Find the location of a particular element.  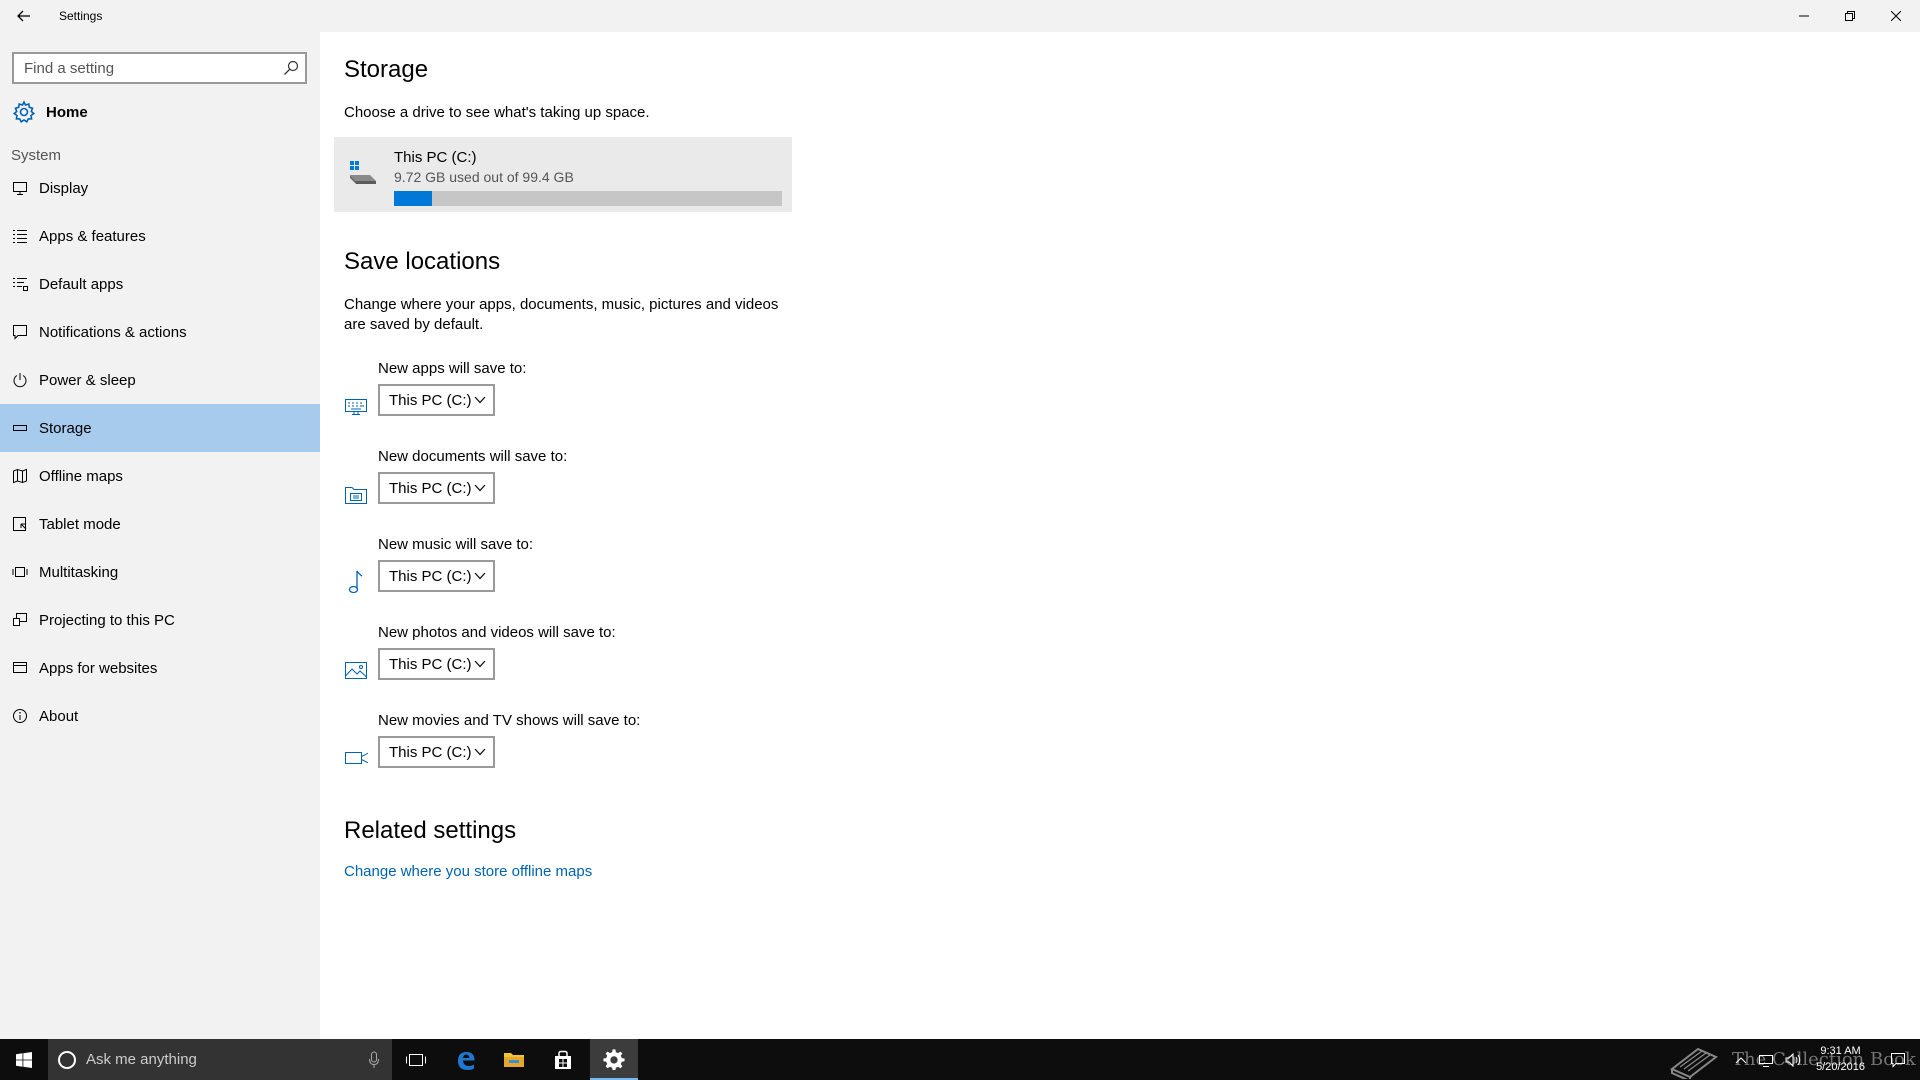

store-bag-icon is located at coordinates (563, 1059).